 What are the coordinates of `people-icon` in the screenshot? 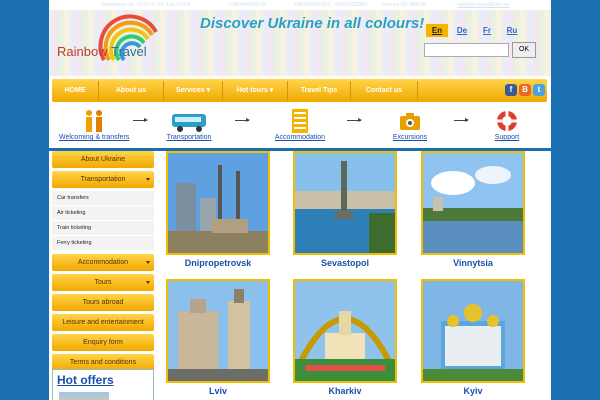 It's located at (94, 121).